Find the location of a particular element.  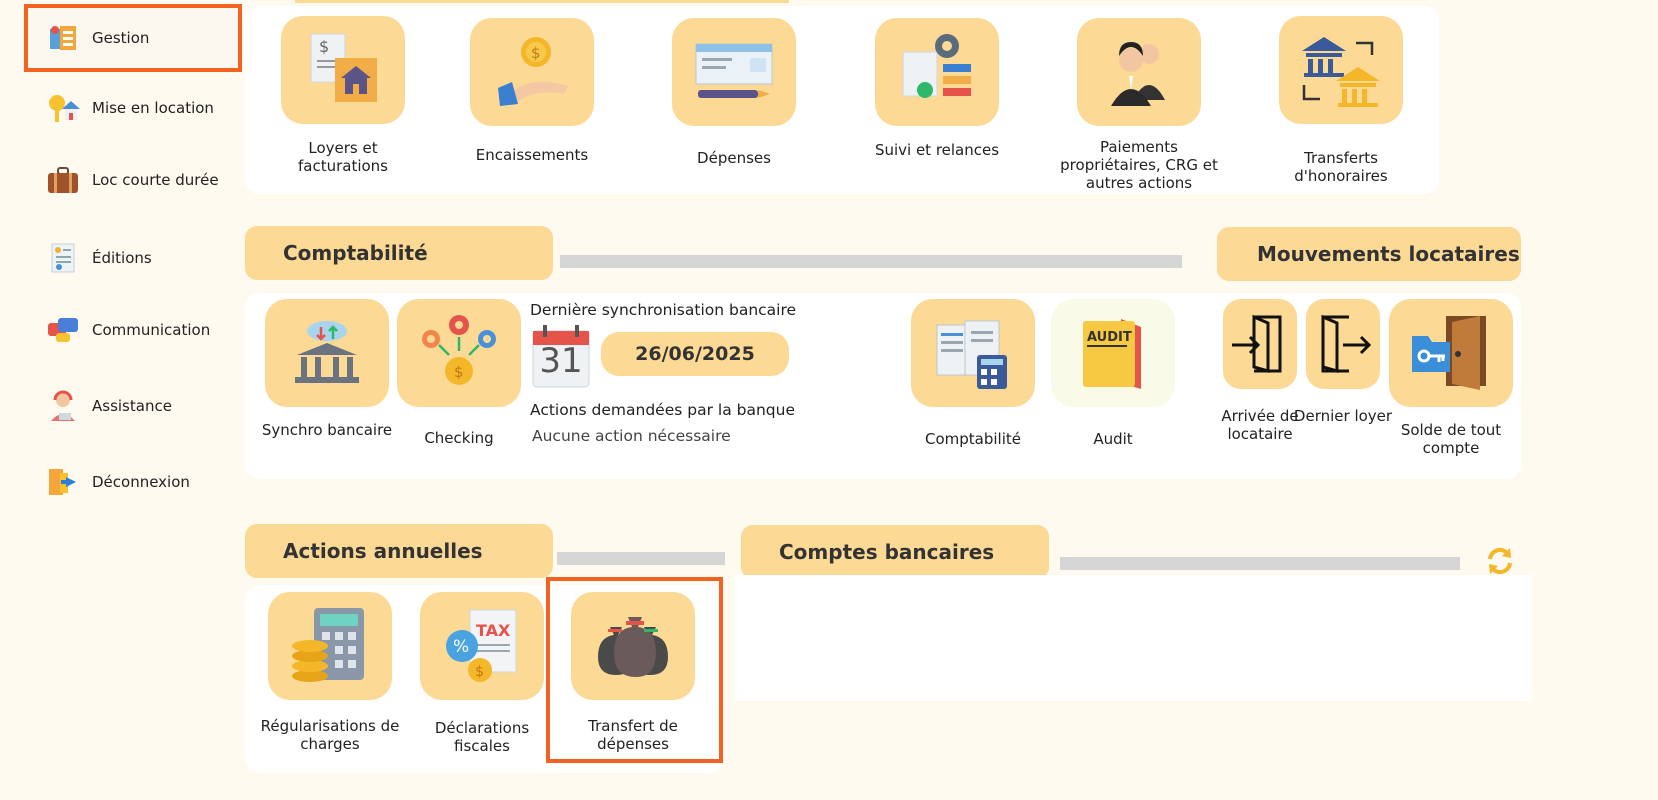

tile-encaissements: $ Encaissements is located at coordinates (532, 103).